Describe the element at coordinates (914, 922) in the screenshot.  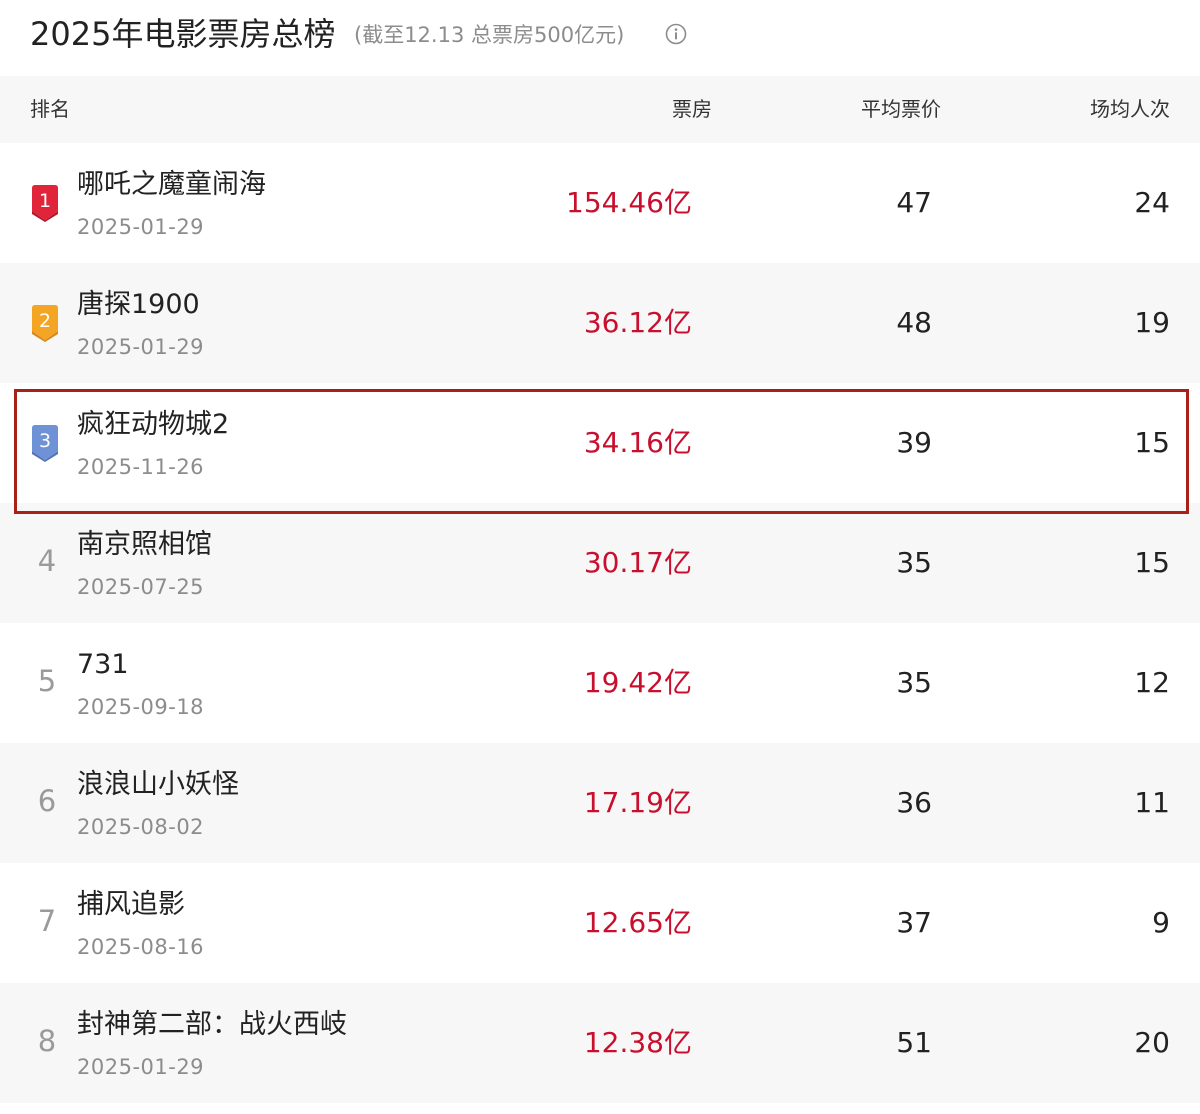
I see `avg-price-value: 37` at that location.